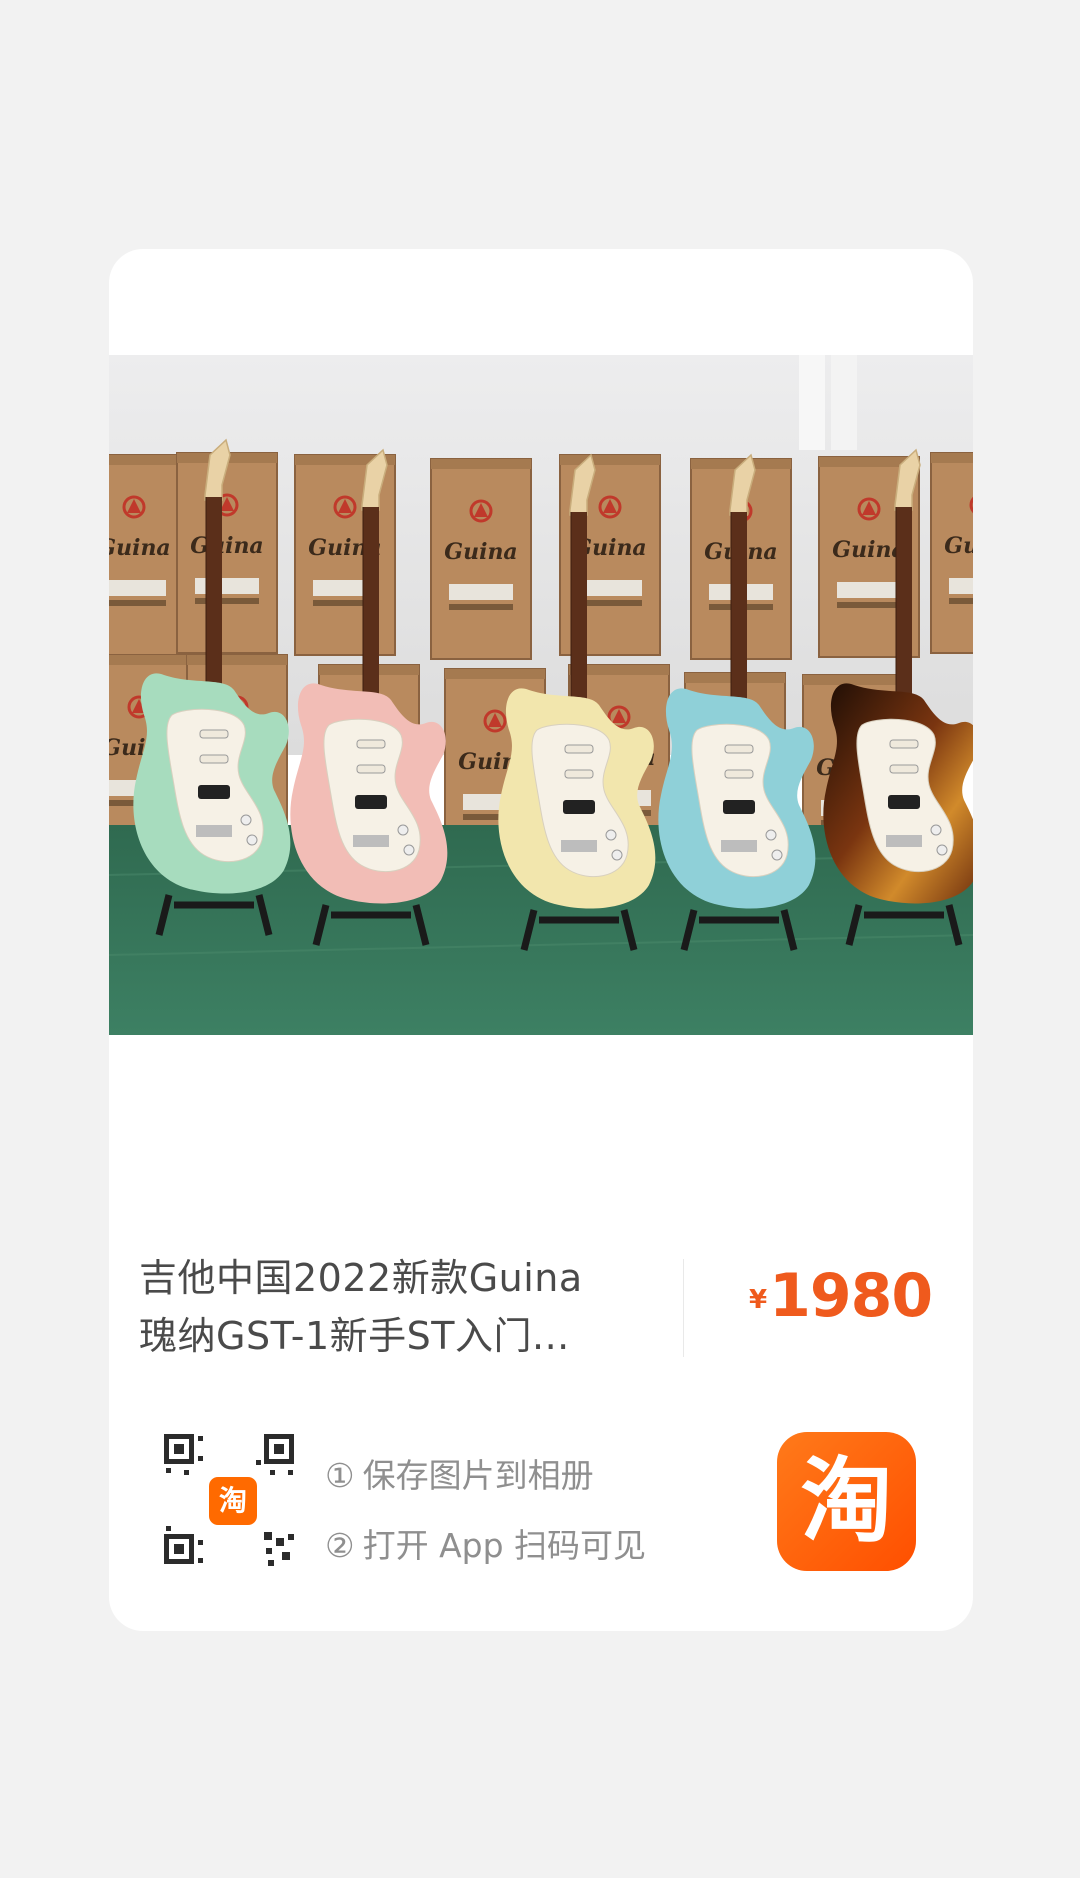 The height and width of the screenshot is (1878, 1080). Describe the element at coordinates (478, 1475) in the screenshot. I see `step-save-text: 保存图片到相册` at that location.